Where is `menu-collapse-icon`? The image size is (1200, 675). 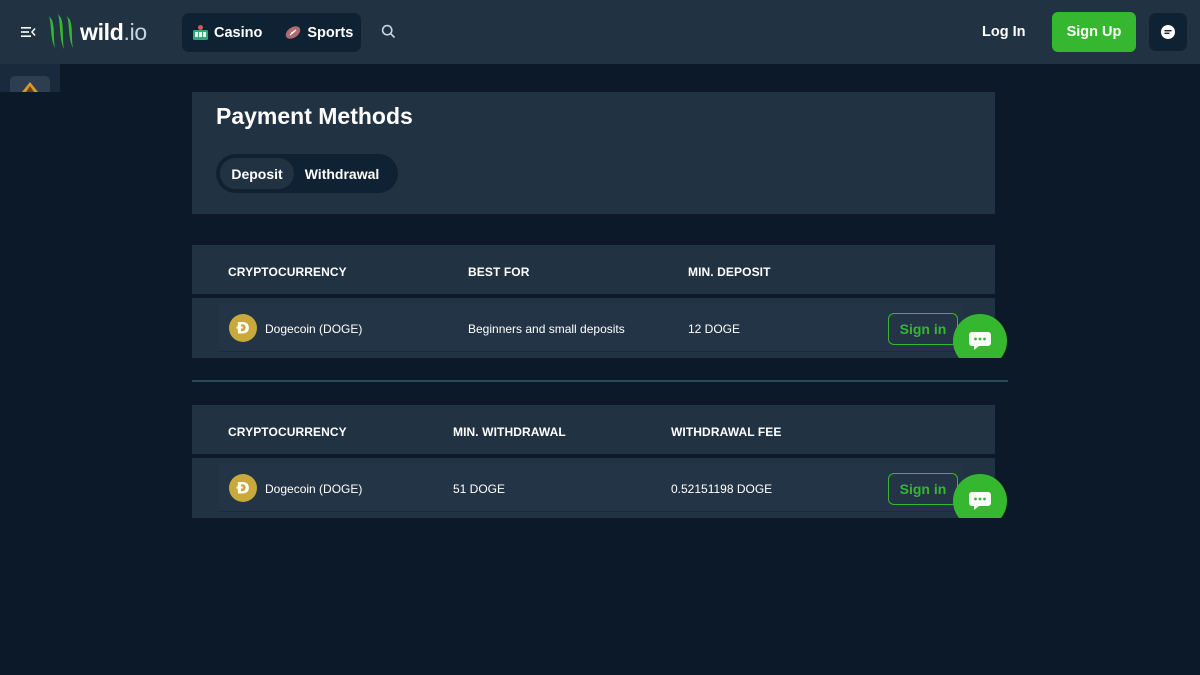
menu-collapse-icon is located at coordinates (28, 32).